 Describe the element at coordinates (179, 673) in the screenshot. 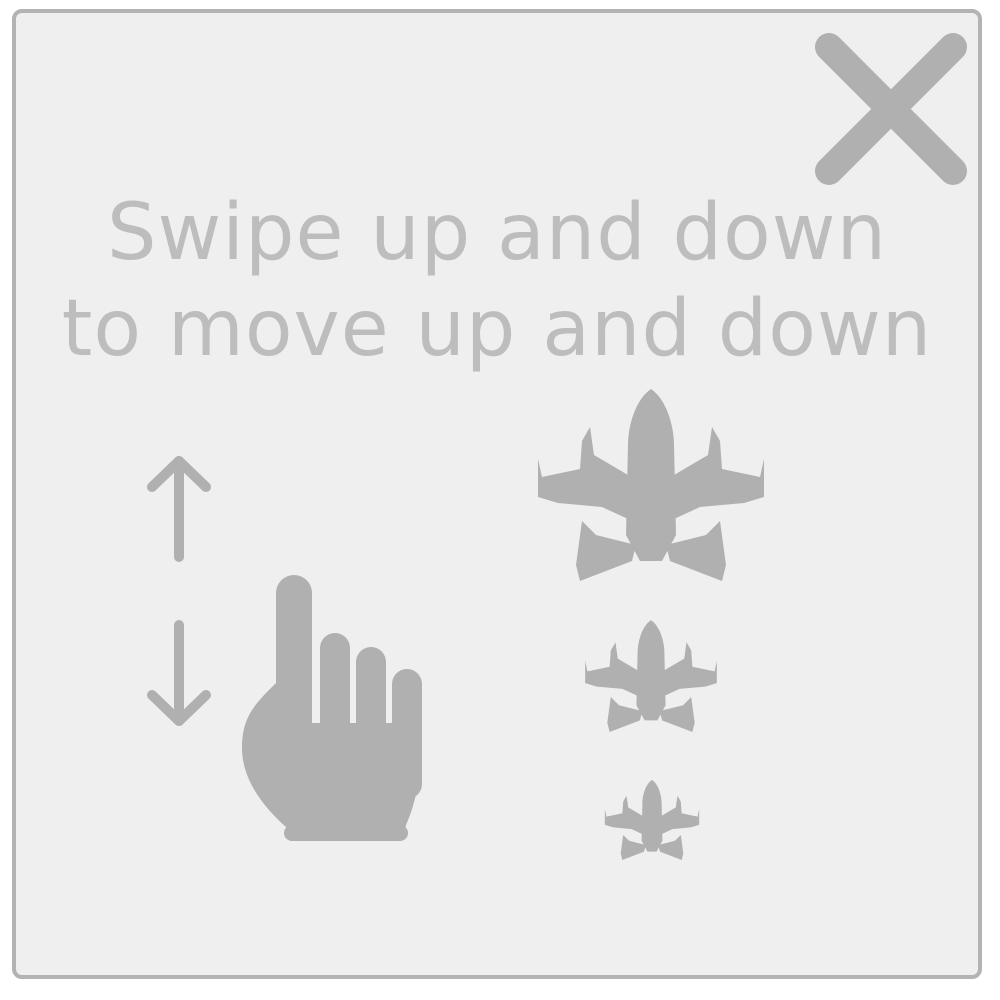

I see `arrow-down-icon` at that location.